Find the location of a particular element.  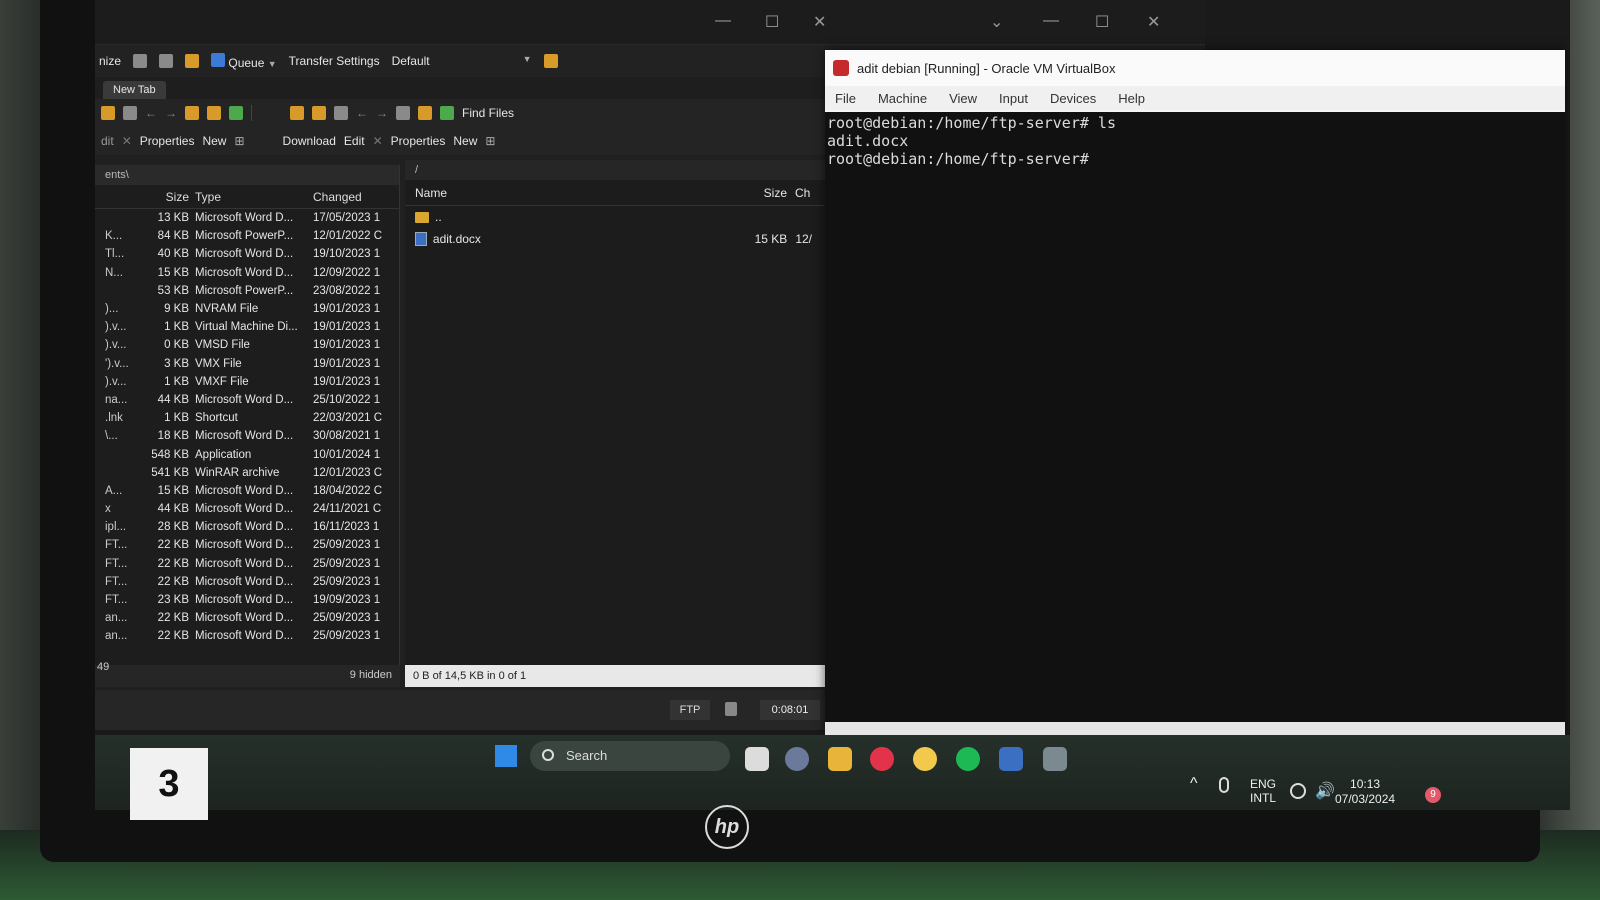

file-explorer-icon is located at coordinates (840, 759).